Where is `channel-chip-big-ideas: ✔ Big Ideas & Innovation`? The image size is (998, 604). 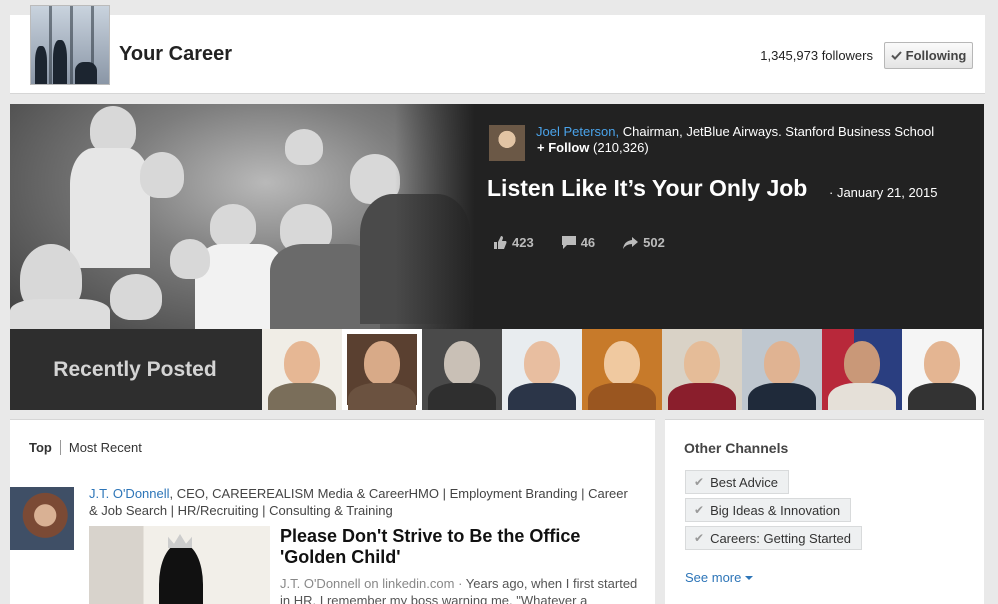
channel-chip-big-ideas: ✔ Big Ideas & Innovation is located at coordinates (768, 510).